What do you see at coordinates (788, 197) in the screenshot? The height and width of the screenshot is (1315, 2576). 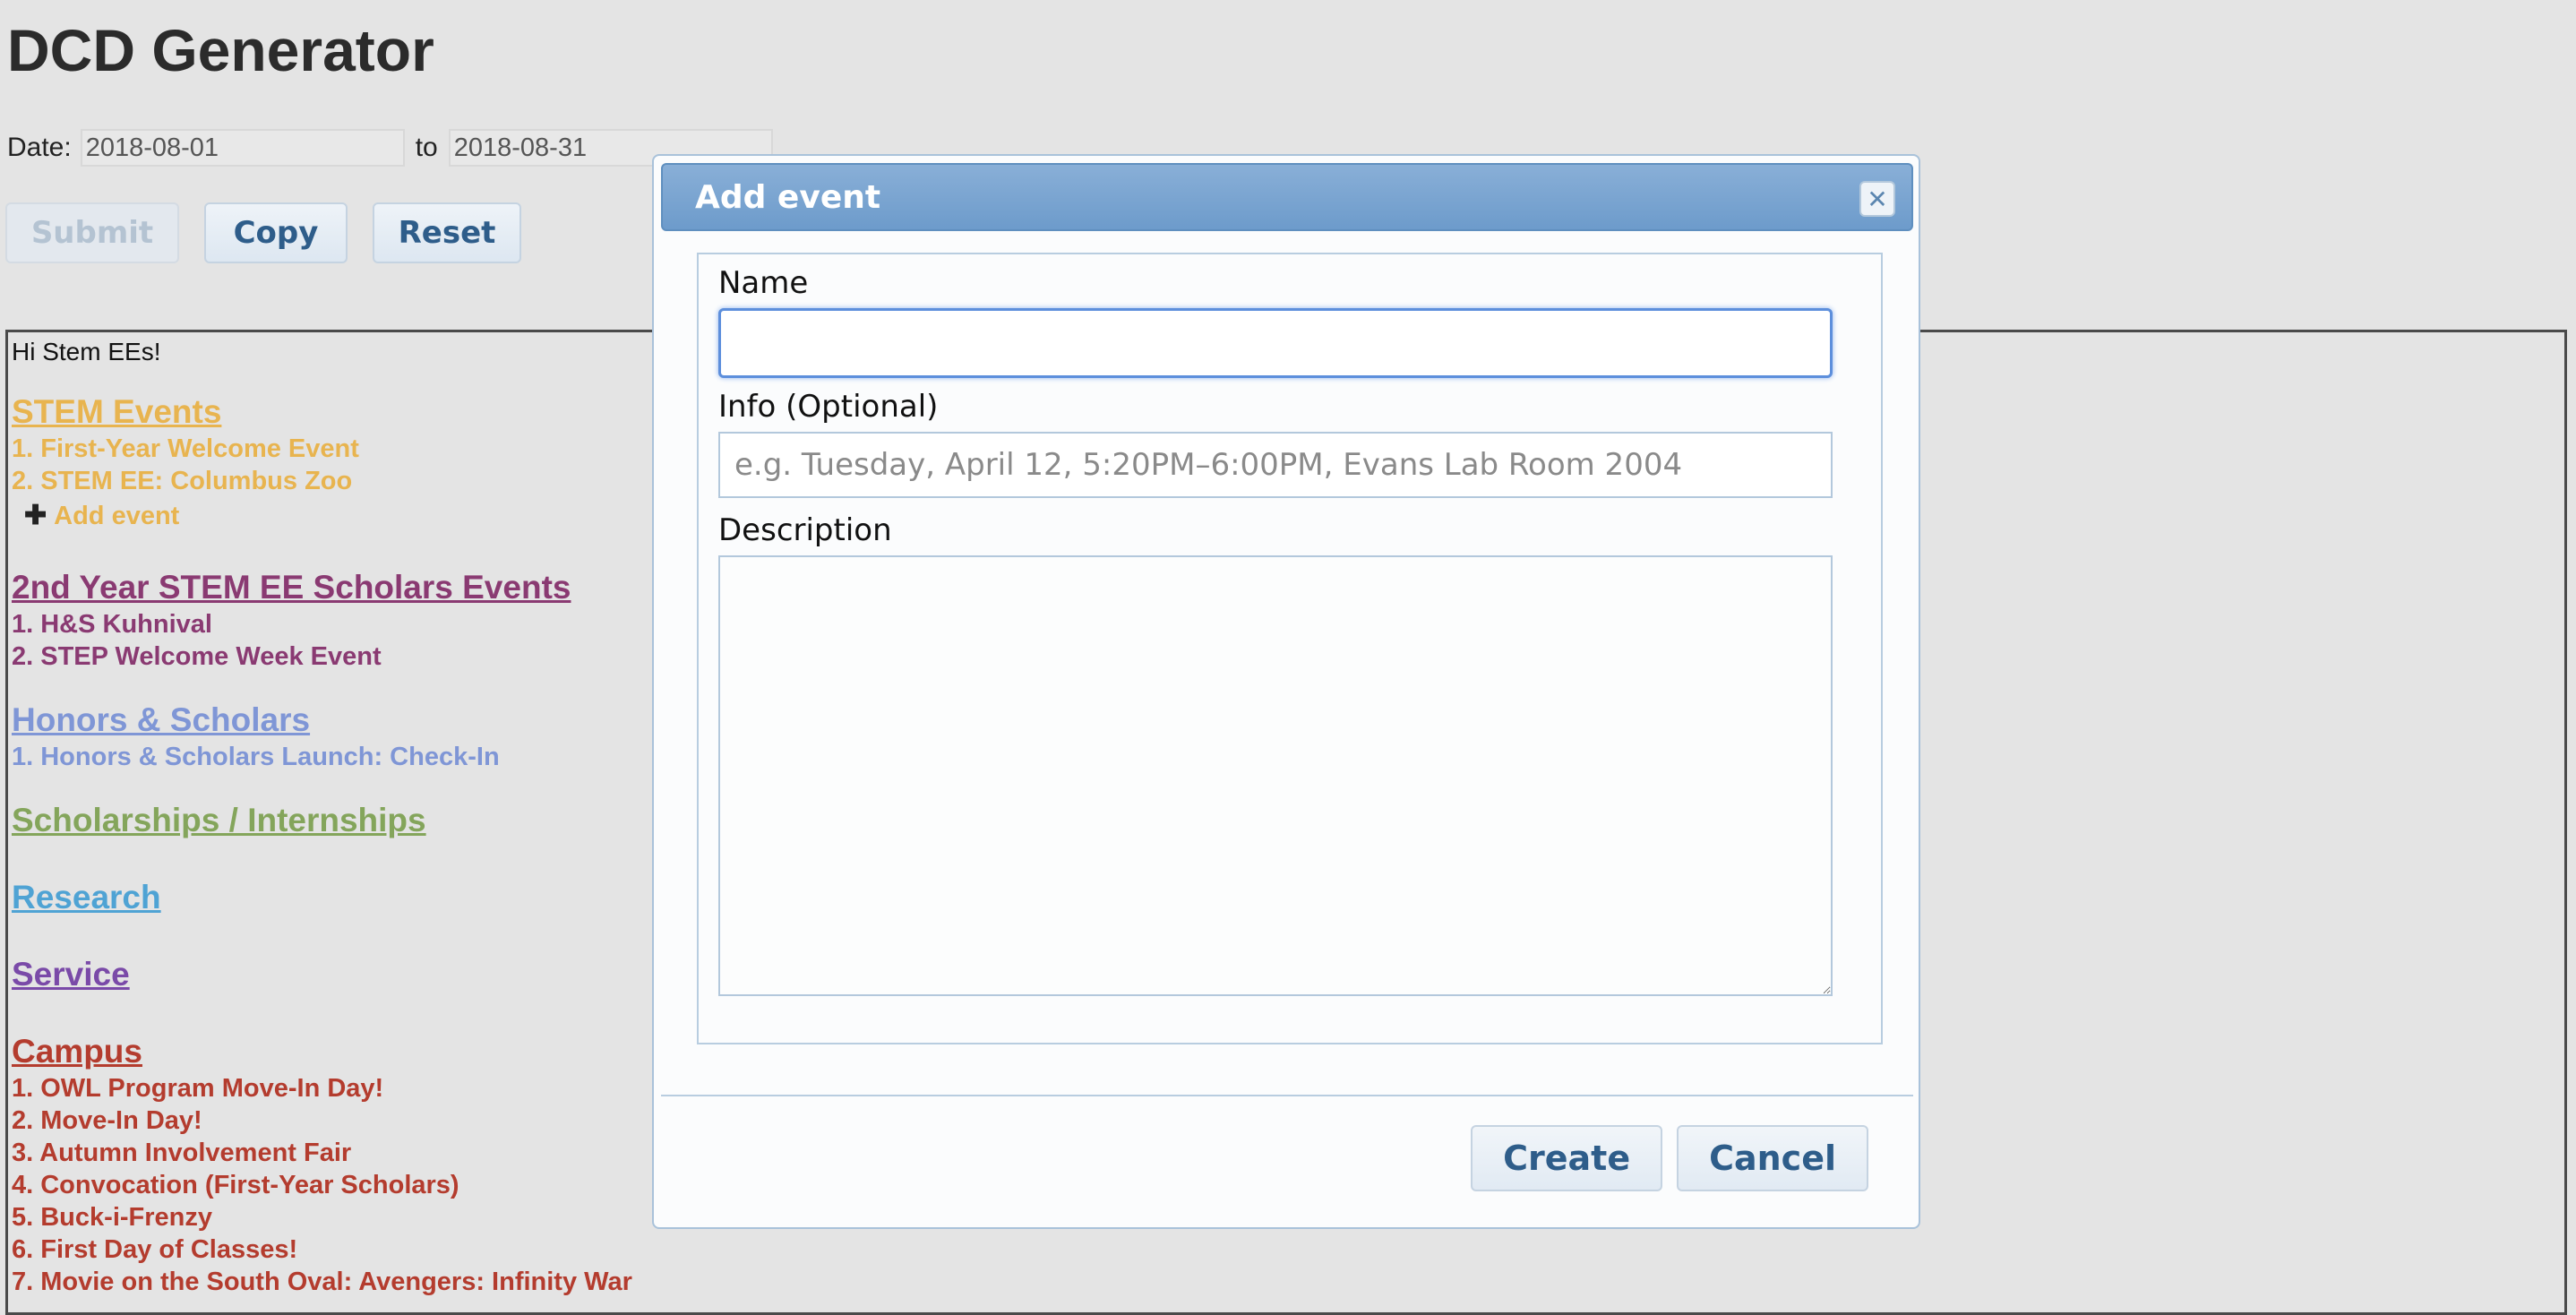 I see `dialog-title: Add event` at bounding box center [788, 197].